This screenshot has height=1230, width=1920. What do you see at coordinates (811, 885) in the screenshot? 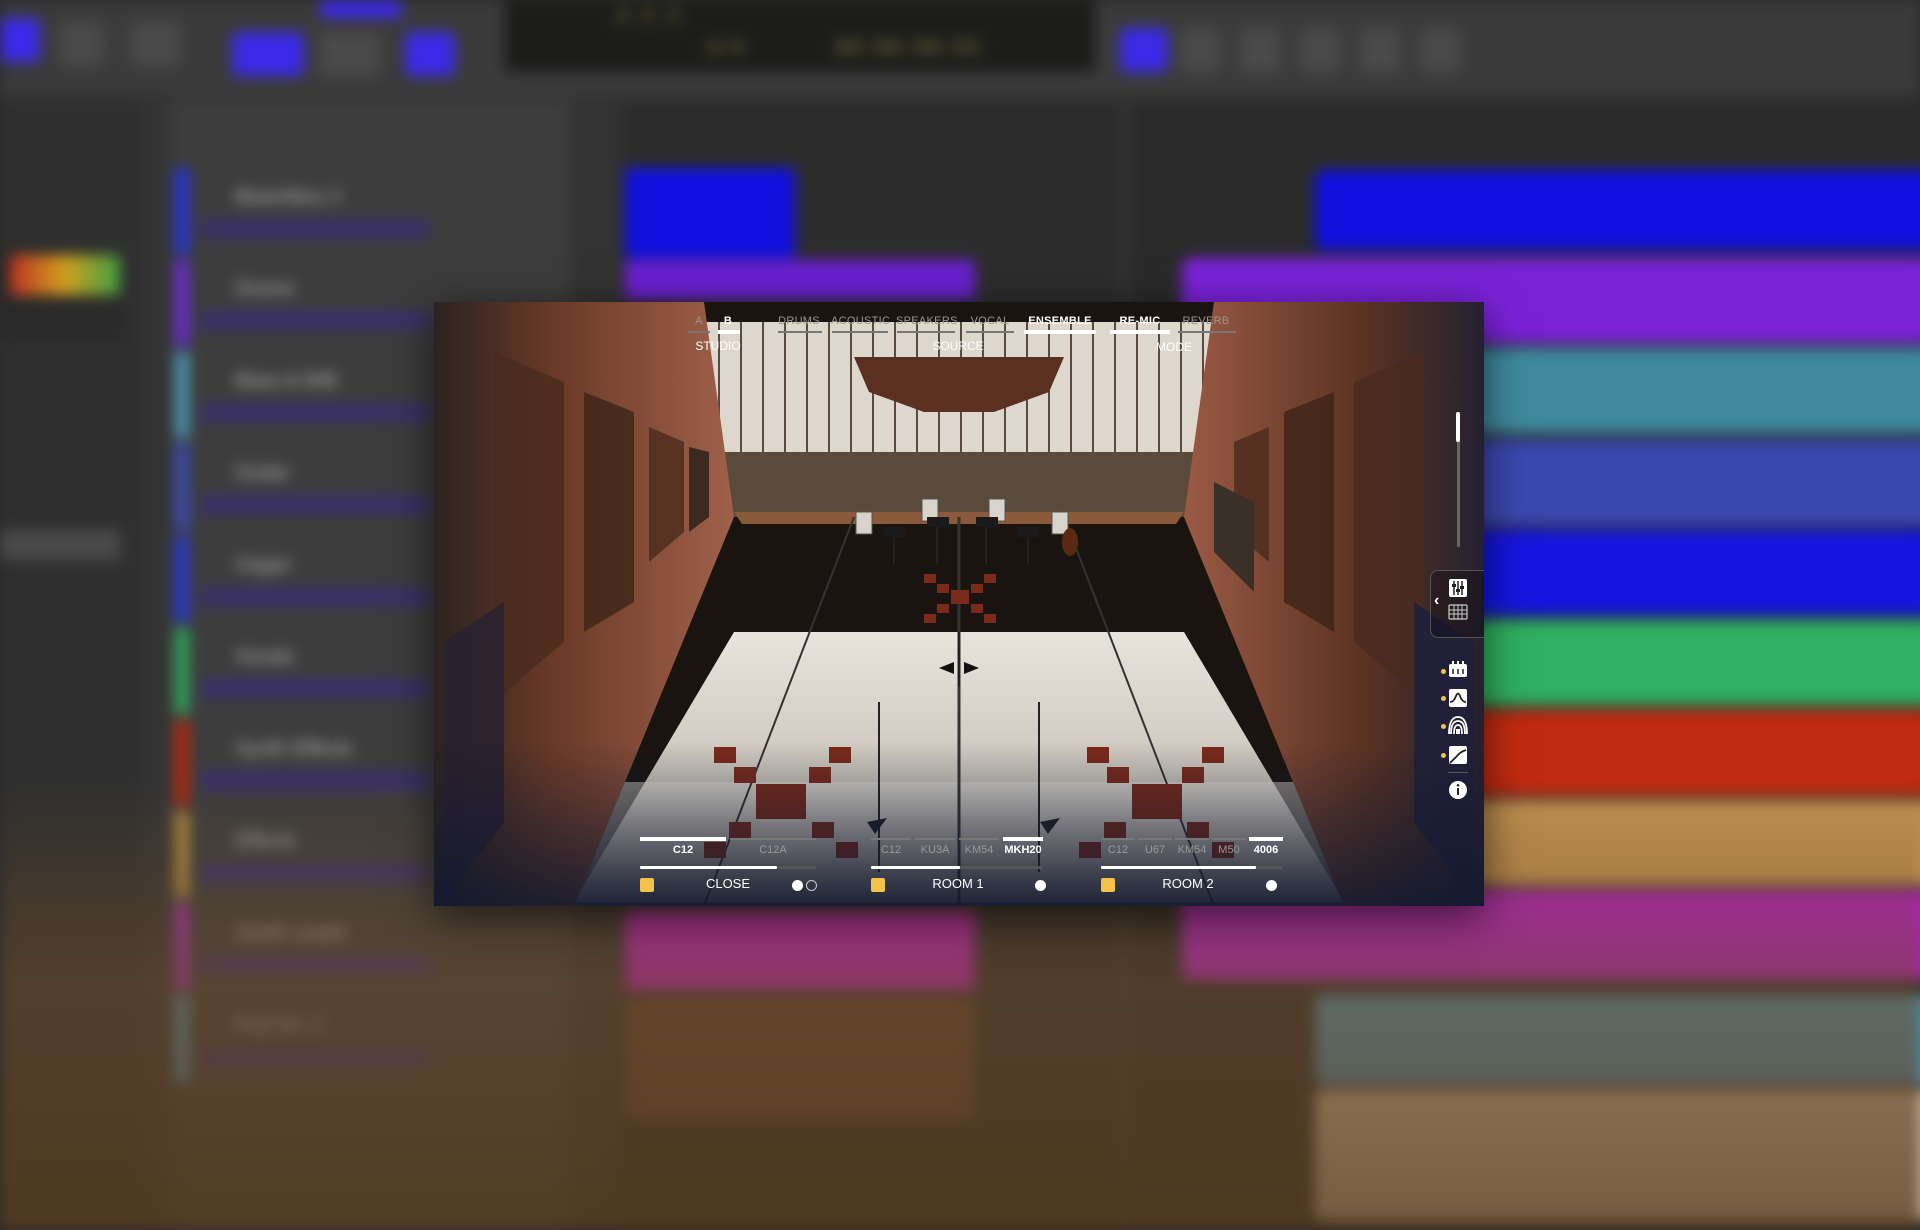
I see `close-position-dot-empty` at bounding box center [811, 885].